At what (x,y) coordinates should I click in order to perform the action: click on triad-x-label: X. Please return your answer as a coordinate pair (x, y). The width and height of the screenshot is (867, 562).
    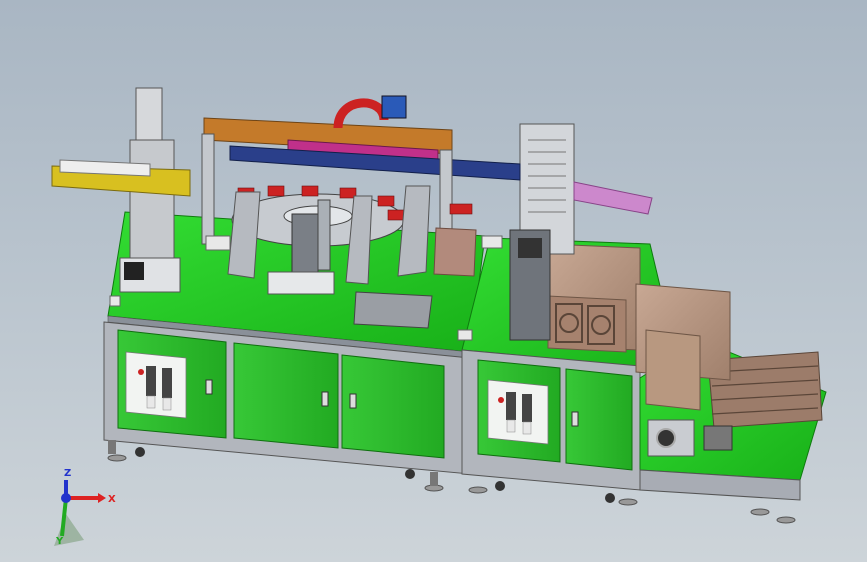
    Looking at the image, I should click on (112, 499).